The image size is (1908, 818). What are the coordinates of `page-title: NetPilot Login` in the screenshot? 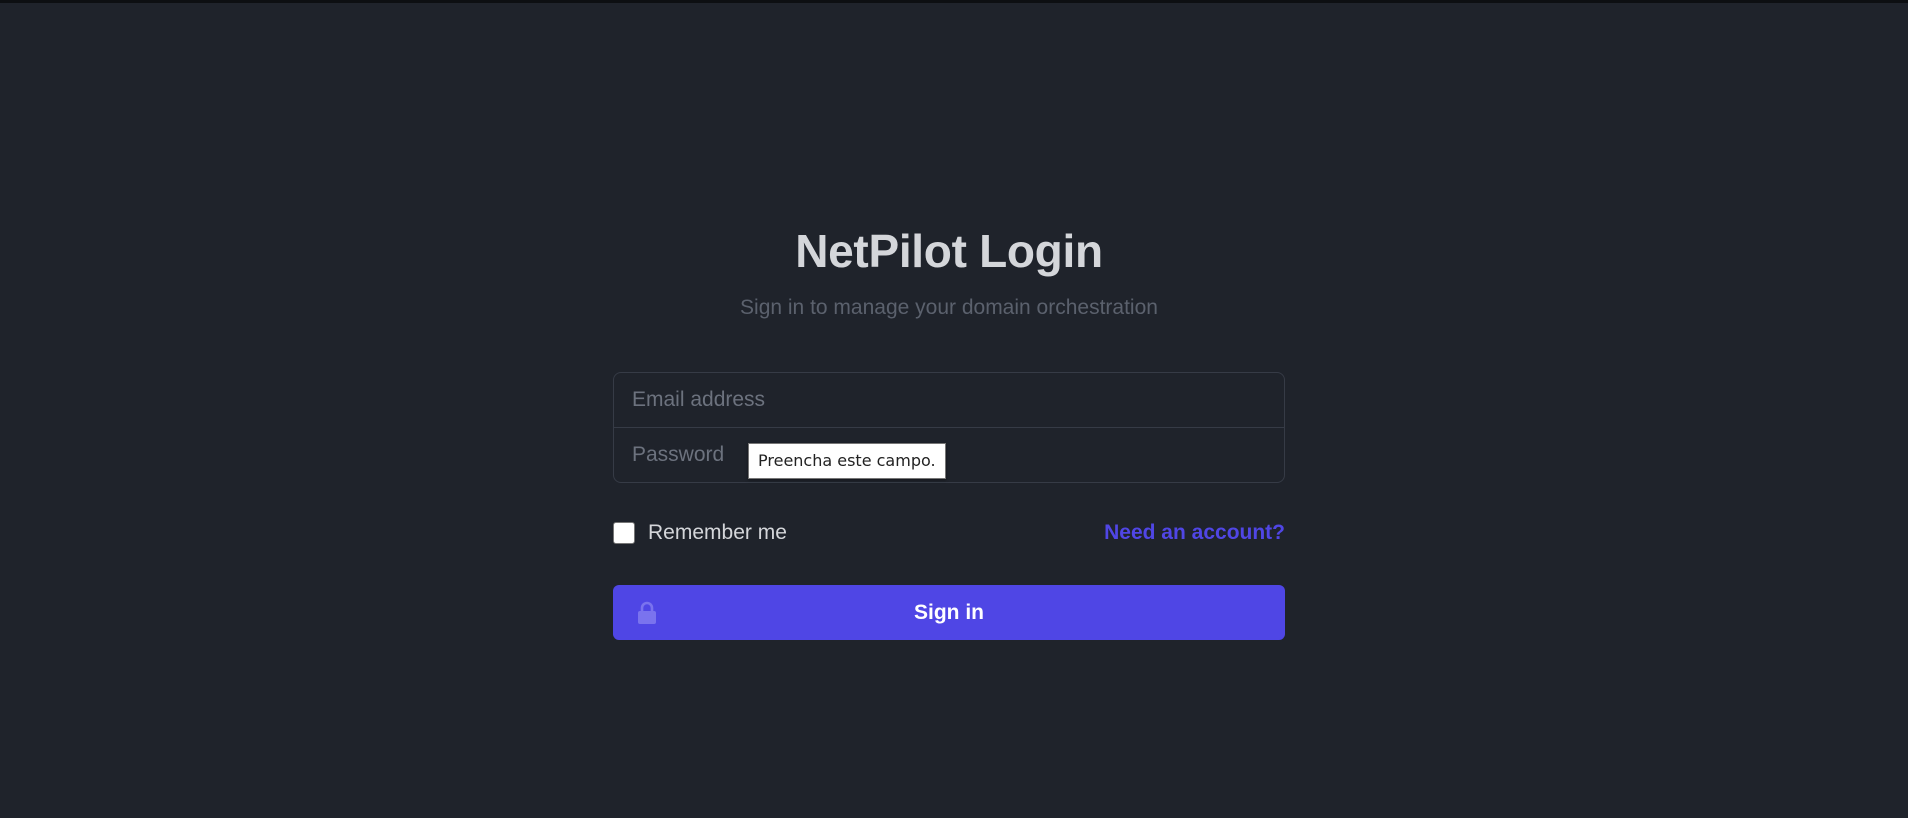 It's located at (949, 251).